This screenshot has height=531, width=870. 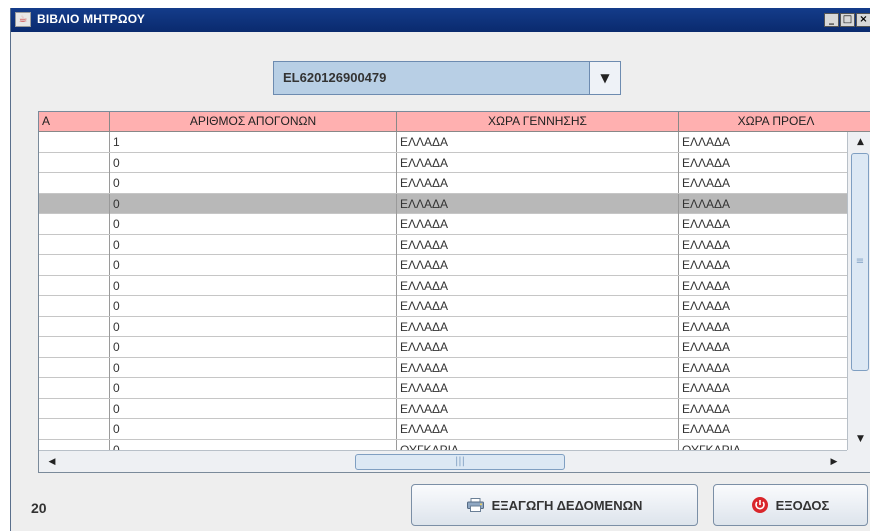 I want to click on close-button: ×, so click(x=863, y=20).